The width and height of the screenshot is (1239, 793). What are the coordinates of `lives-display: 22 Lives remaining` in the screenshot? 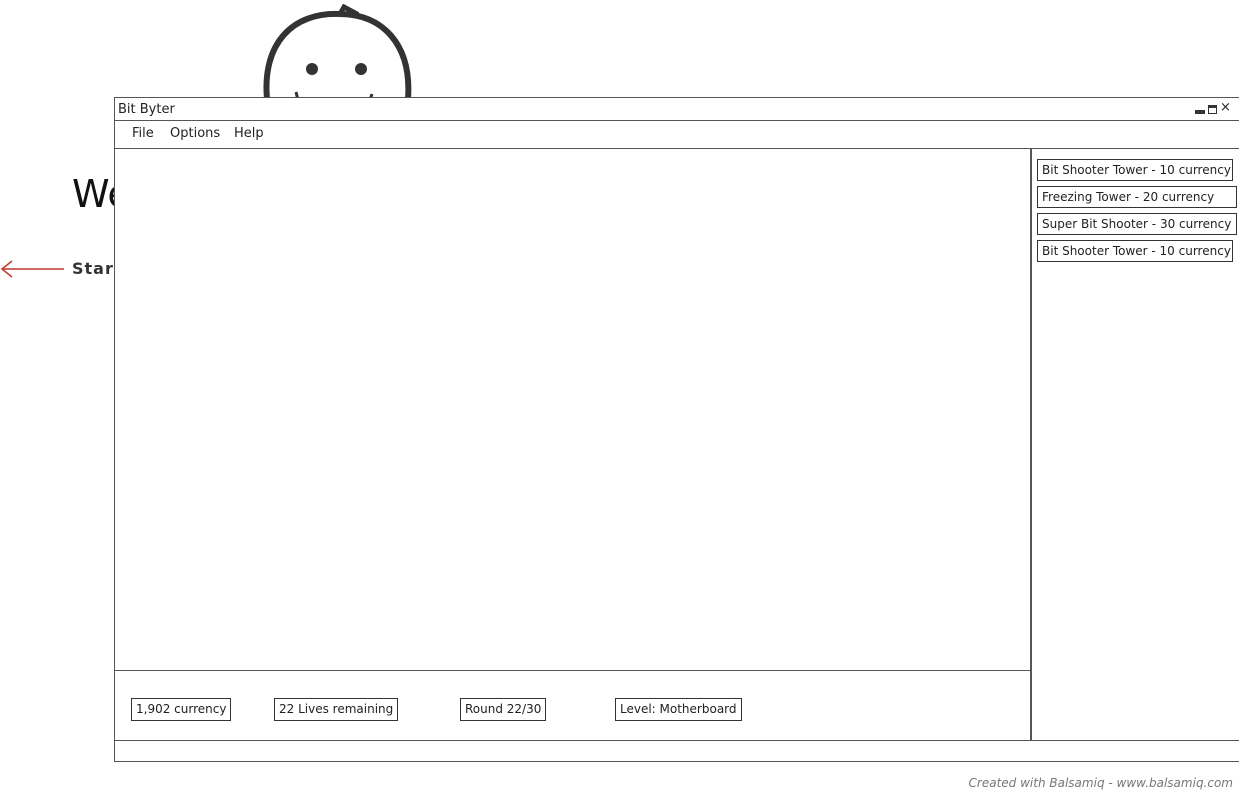 It's located at (336, 709).